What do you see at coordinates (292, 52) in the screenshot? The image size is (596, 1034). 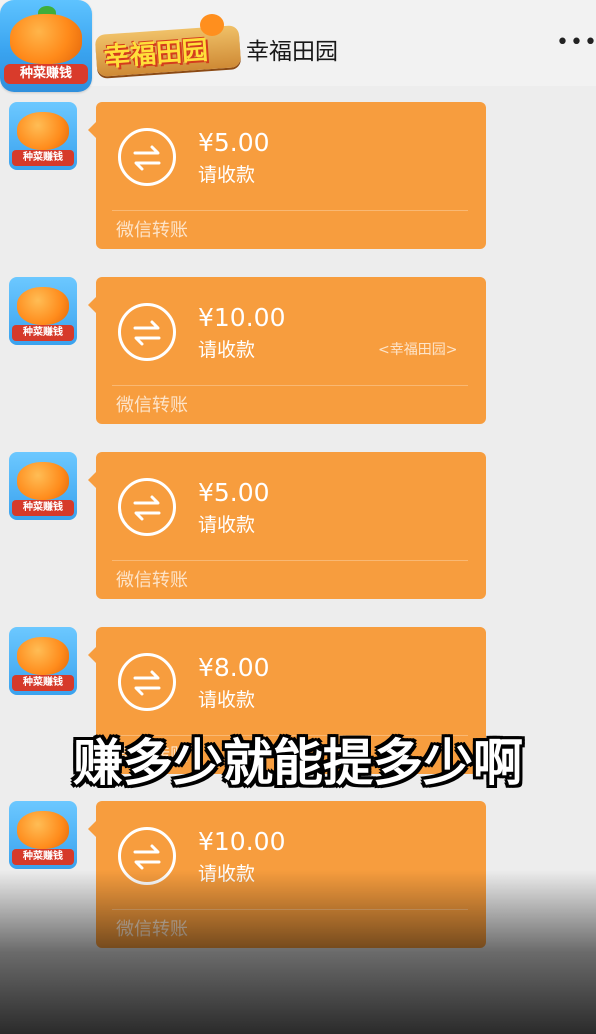 I see `chat-title: 幸福田园` at bounding box center [292, 52].